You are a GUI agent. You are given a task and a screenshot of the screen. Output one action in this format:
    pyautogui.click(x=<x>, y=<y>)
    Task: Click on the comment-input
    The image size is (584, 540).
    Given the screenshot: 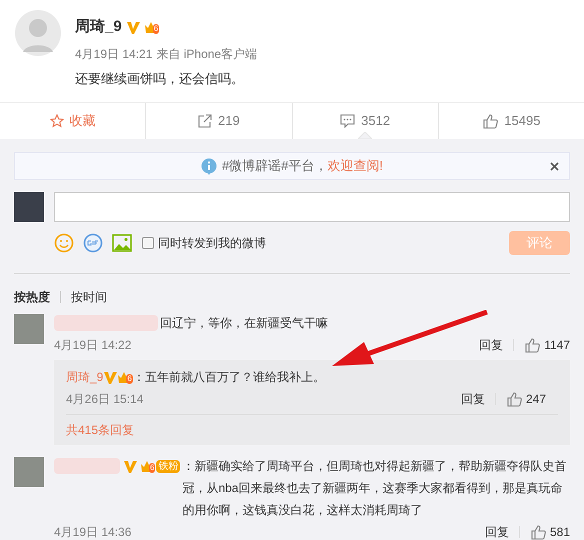 What is the action you would take?
    pyautogui.click(x=312, y=207)
    